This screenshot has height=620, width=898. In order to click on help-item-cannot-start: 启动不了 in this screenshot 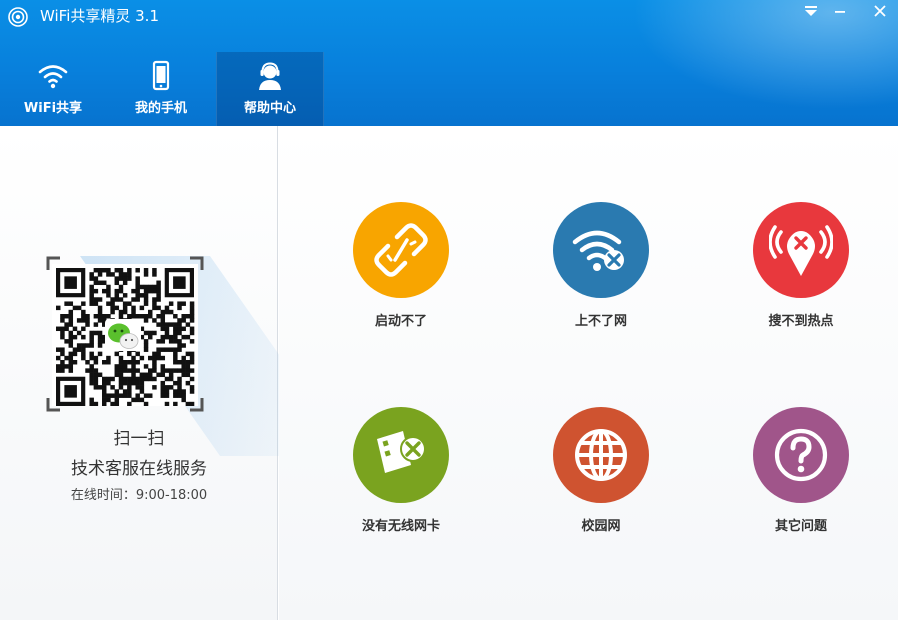, I will do `click(401, 265)`.